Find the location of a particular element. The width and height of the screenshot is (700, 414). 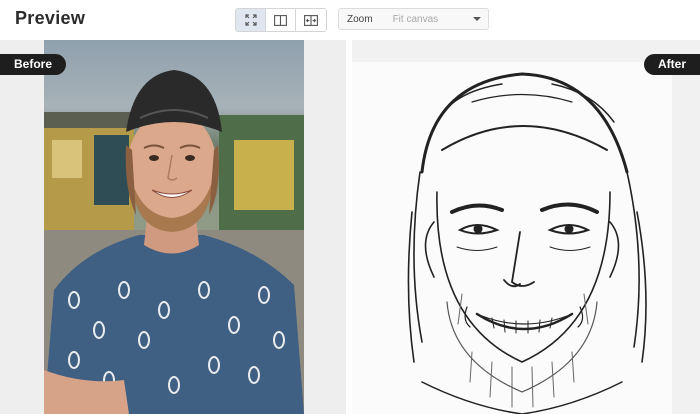

preview-header: Preview Zoom Fit canvas is located at coordinates (350, 20).